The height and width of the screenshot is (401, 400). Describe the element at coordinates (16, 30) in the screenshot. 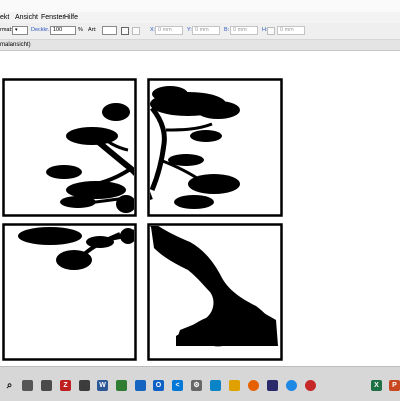

I see `chevron-down-icon: ▾` at that location.